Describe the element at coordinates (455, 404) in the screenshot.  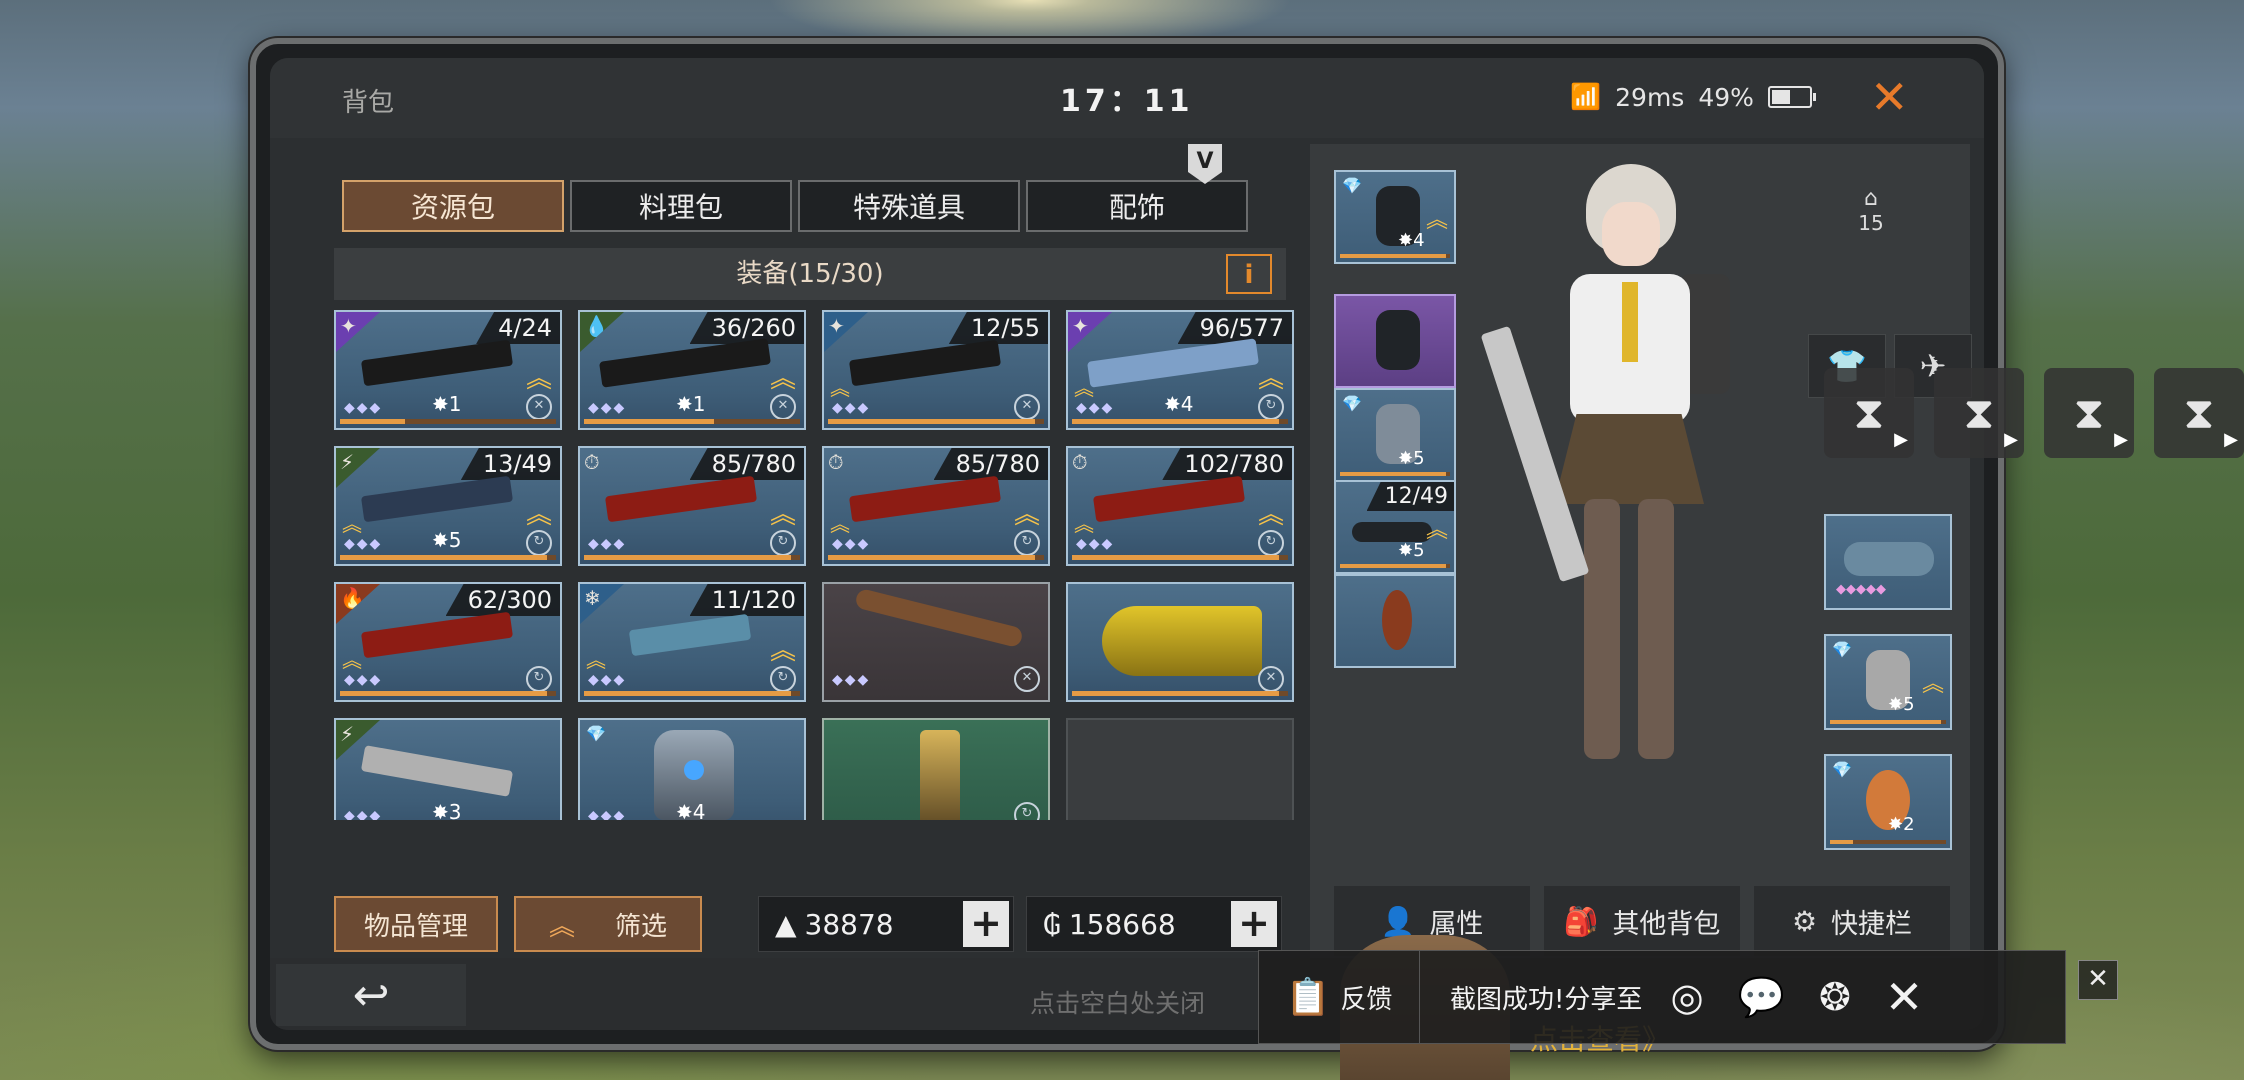
I see `star-level-number: 1` at that location.